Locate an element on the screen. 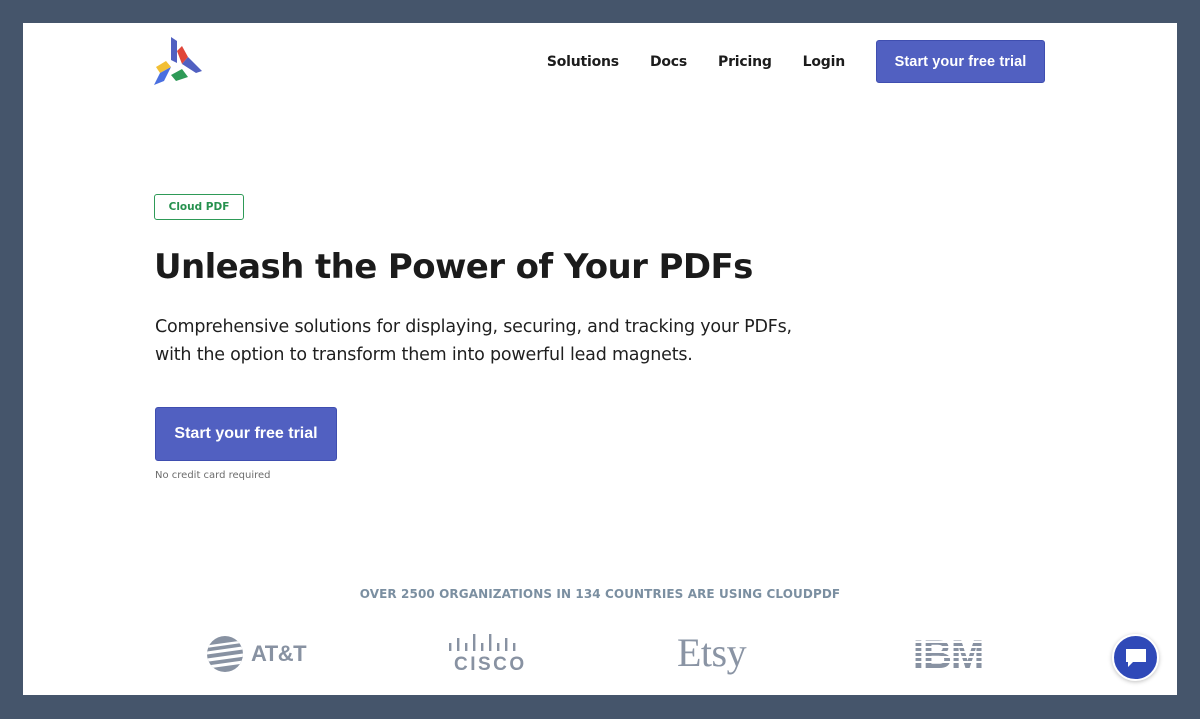  no-credit-card-note: No credit card required is located at coordinates (213, 475).